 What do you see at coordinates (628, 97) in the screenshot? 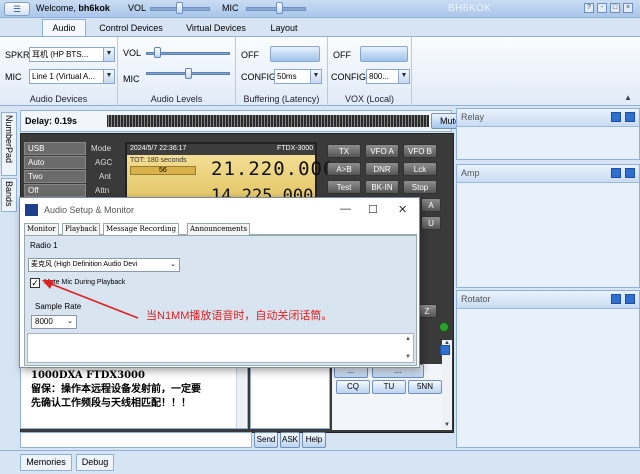
I see `ribbon-collapse-icon: ▲` at bounding box center [628, 97].